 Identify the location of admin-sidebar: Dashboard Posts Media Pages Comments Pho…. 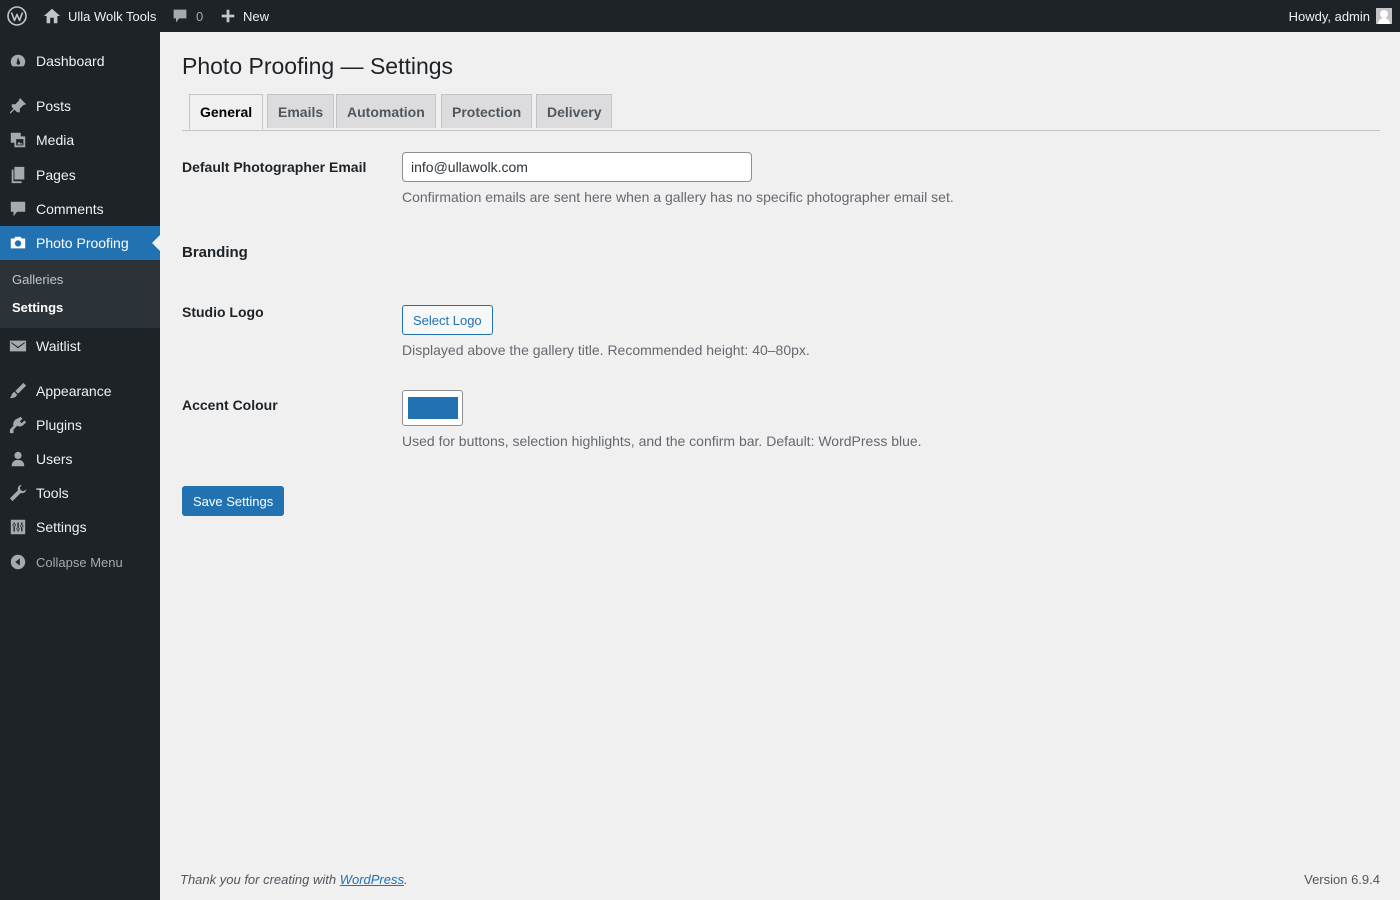
(80, 466).